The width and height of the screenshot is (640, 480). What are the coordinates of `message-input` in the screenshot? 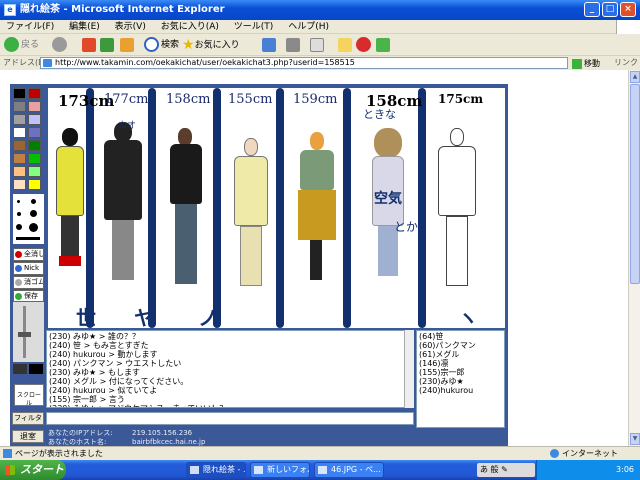 It's located at (230, 418).